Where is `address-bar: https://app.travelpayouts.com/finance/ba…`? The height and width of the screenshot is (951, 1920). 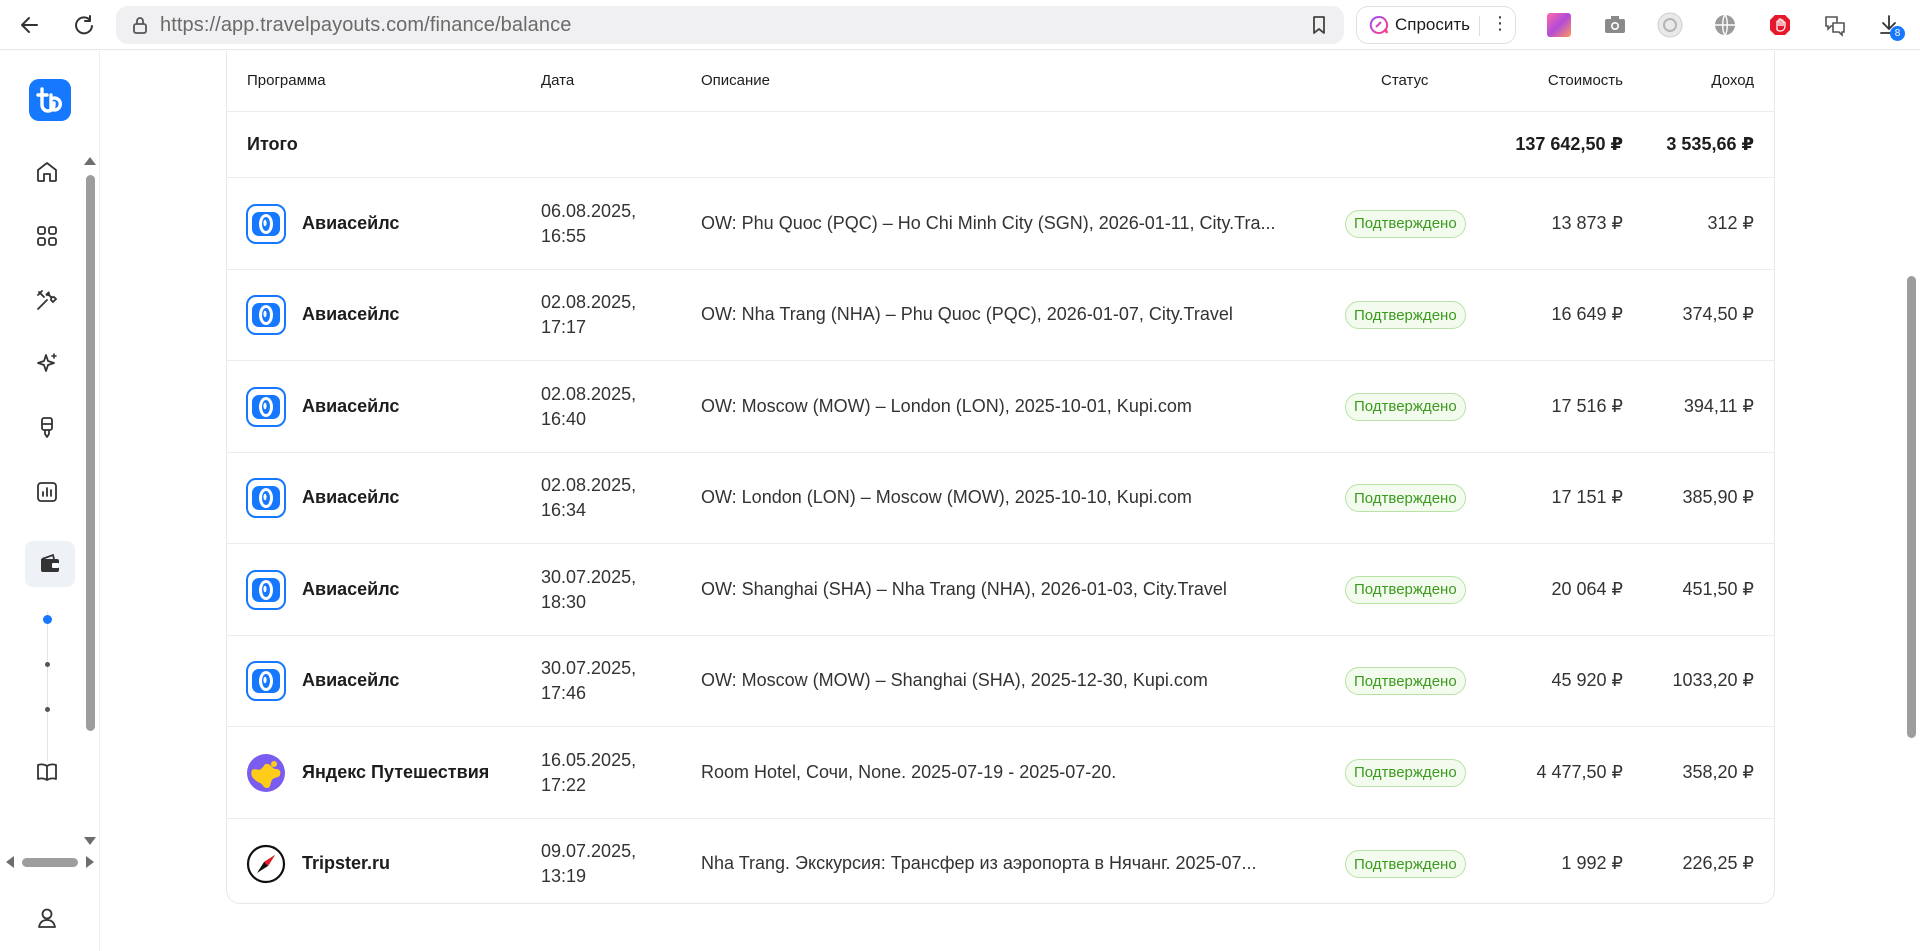 address-bar: https://app.travelpayouts.com/finance/ba… is located at coordinates (730, 25).